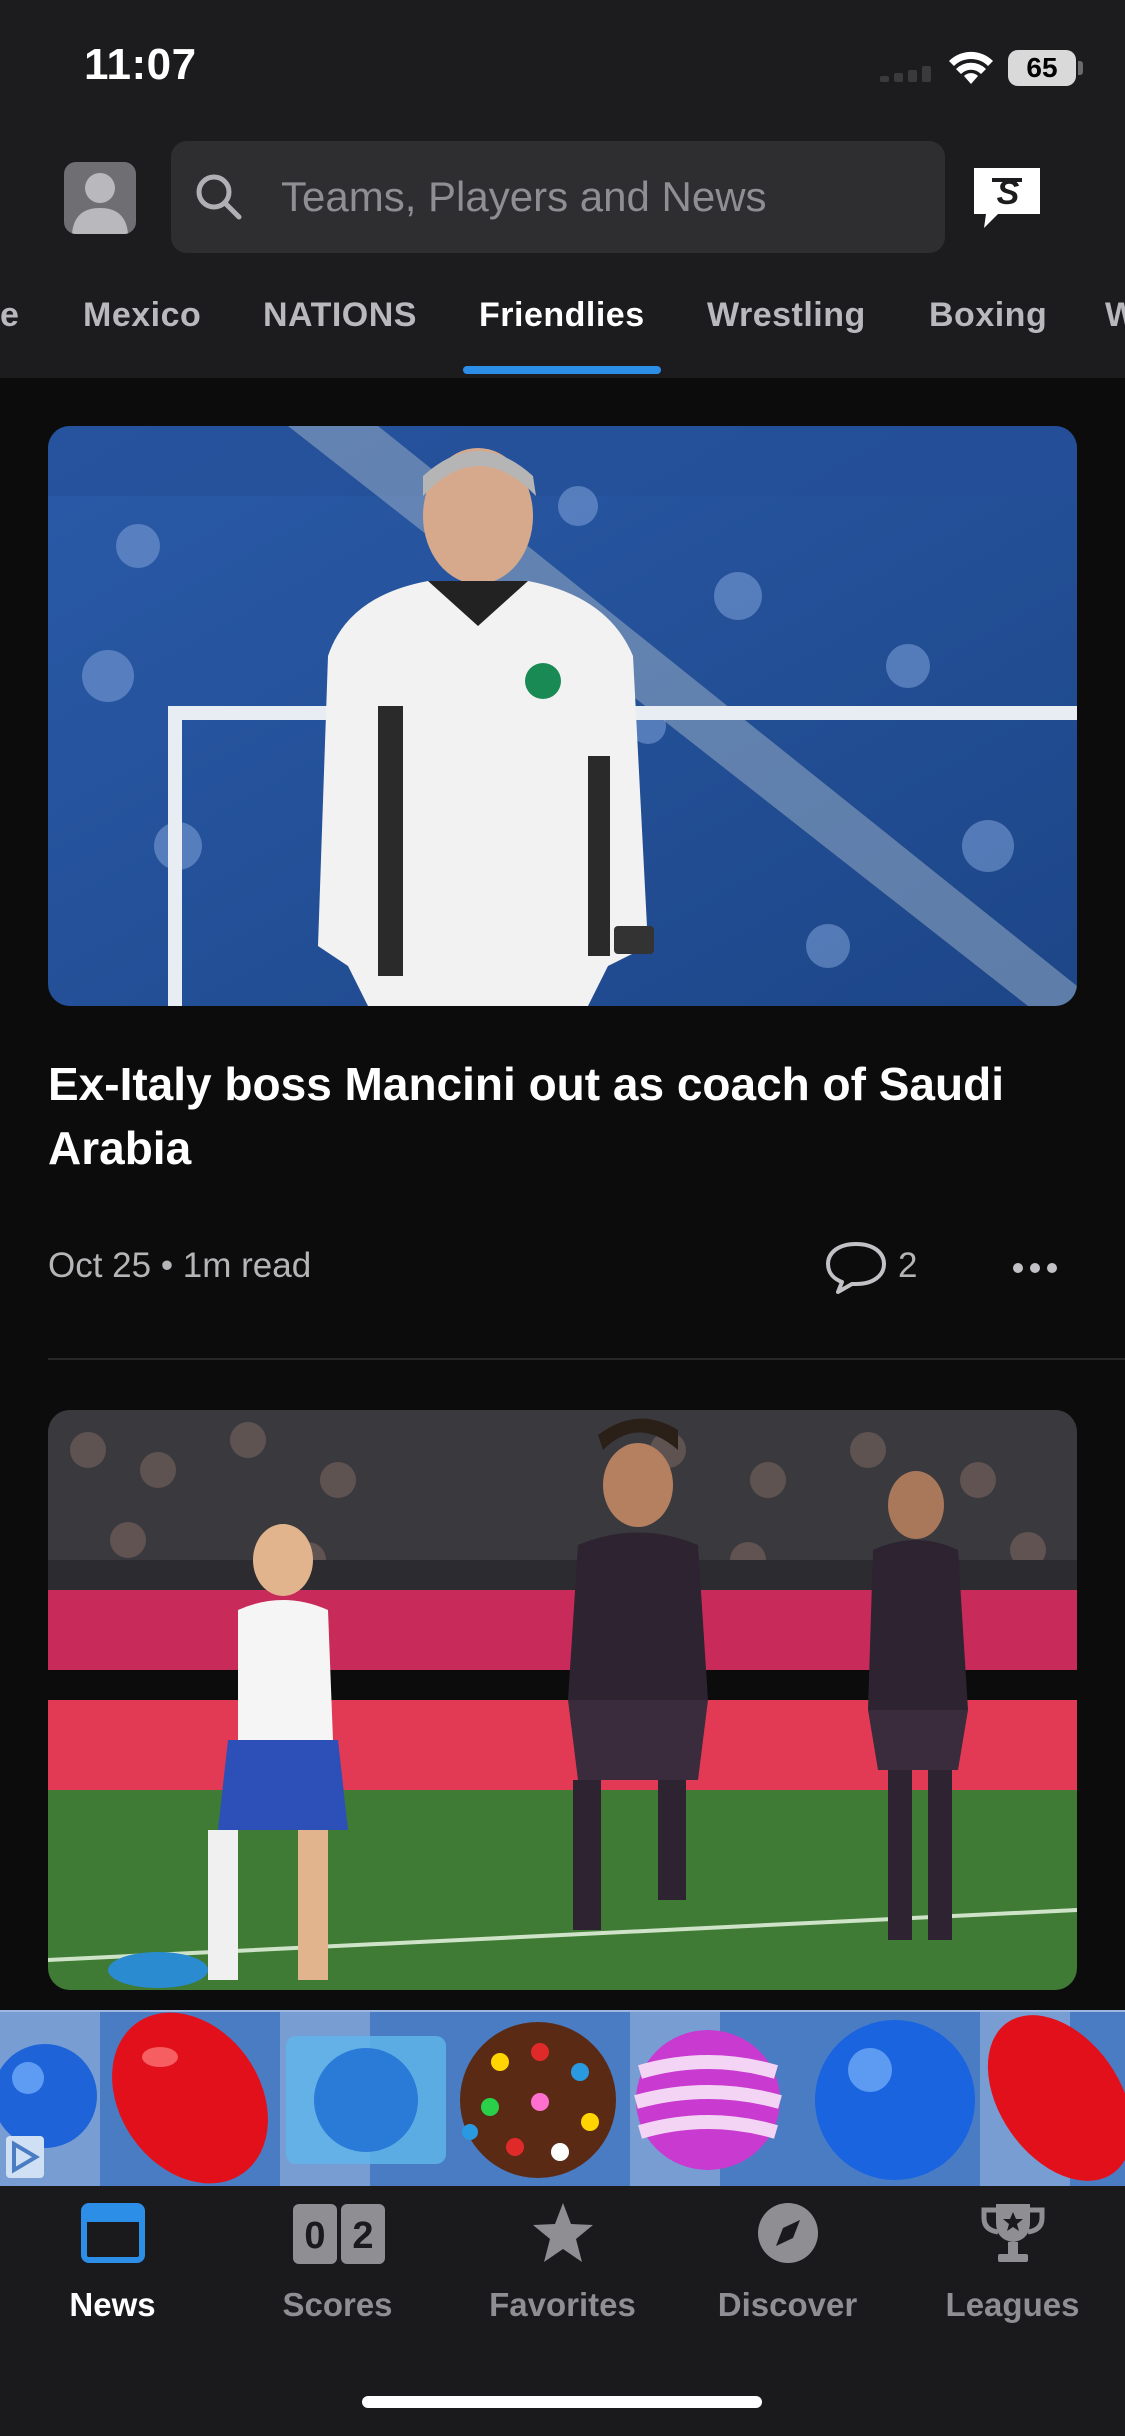 The image size is (1125, 2436). Describe the element at coordinates (971, 67) in the screenshot. I see `wifi-icon` at that location.